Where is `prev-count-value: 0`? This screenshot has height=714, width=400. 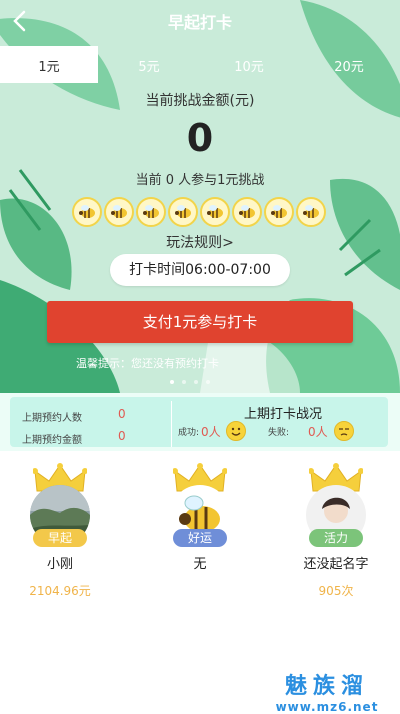 prev-count-value: 0 is located at coordinates (122, 414).